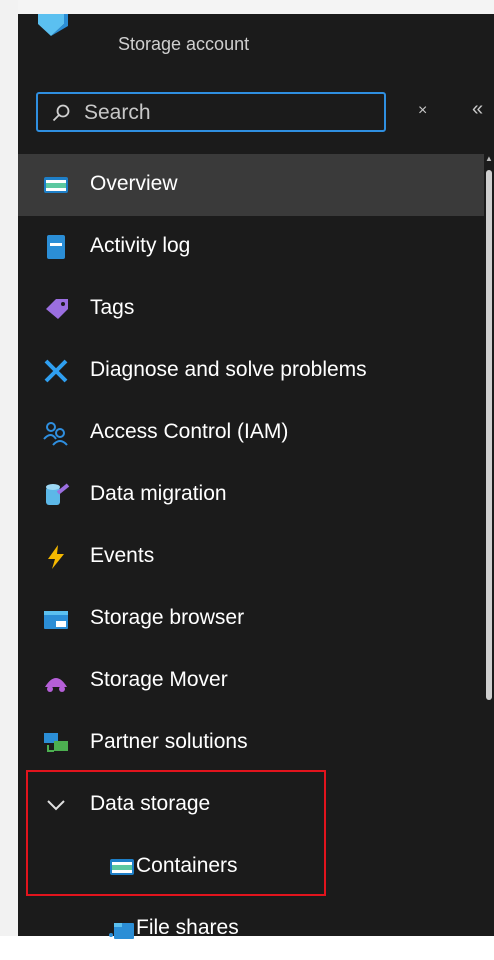 This screenshot has height=960, width=494. I want to click on search-box, so click(211, 112).